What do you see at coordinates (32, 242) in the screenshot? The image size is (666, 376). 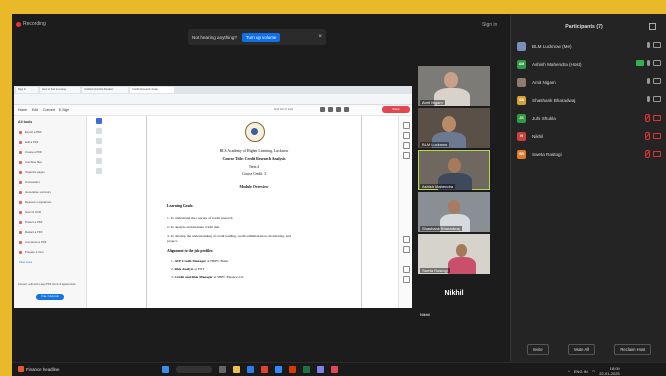 I see `sidebar-item: Compress a PDF` at bounding box center [32, 242].